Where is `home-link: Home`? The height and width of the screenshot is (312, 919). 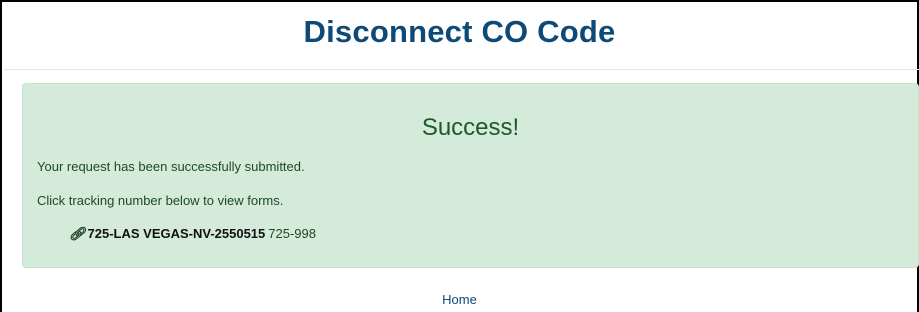
home-link: Home is located at coordinates (459, 299).